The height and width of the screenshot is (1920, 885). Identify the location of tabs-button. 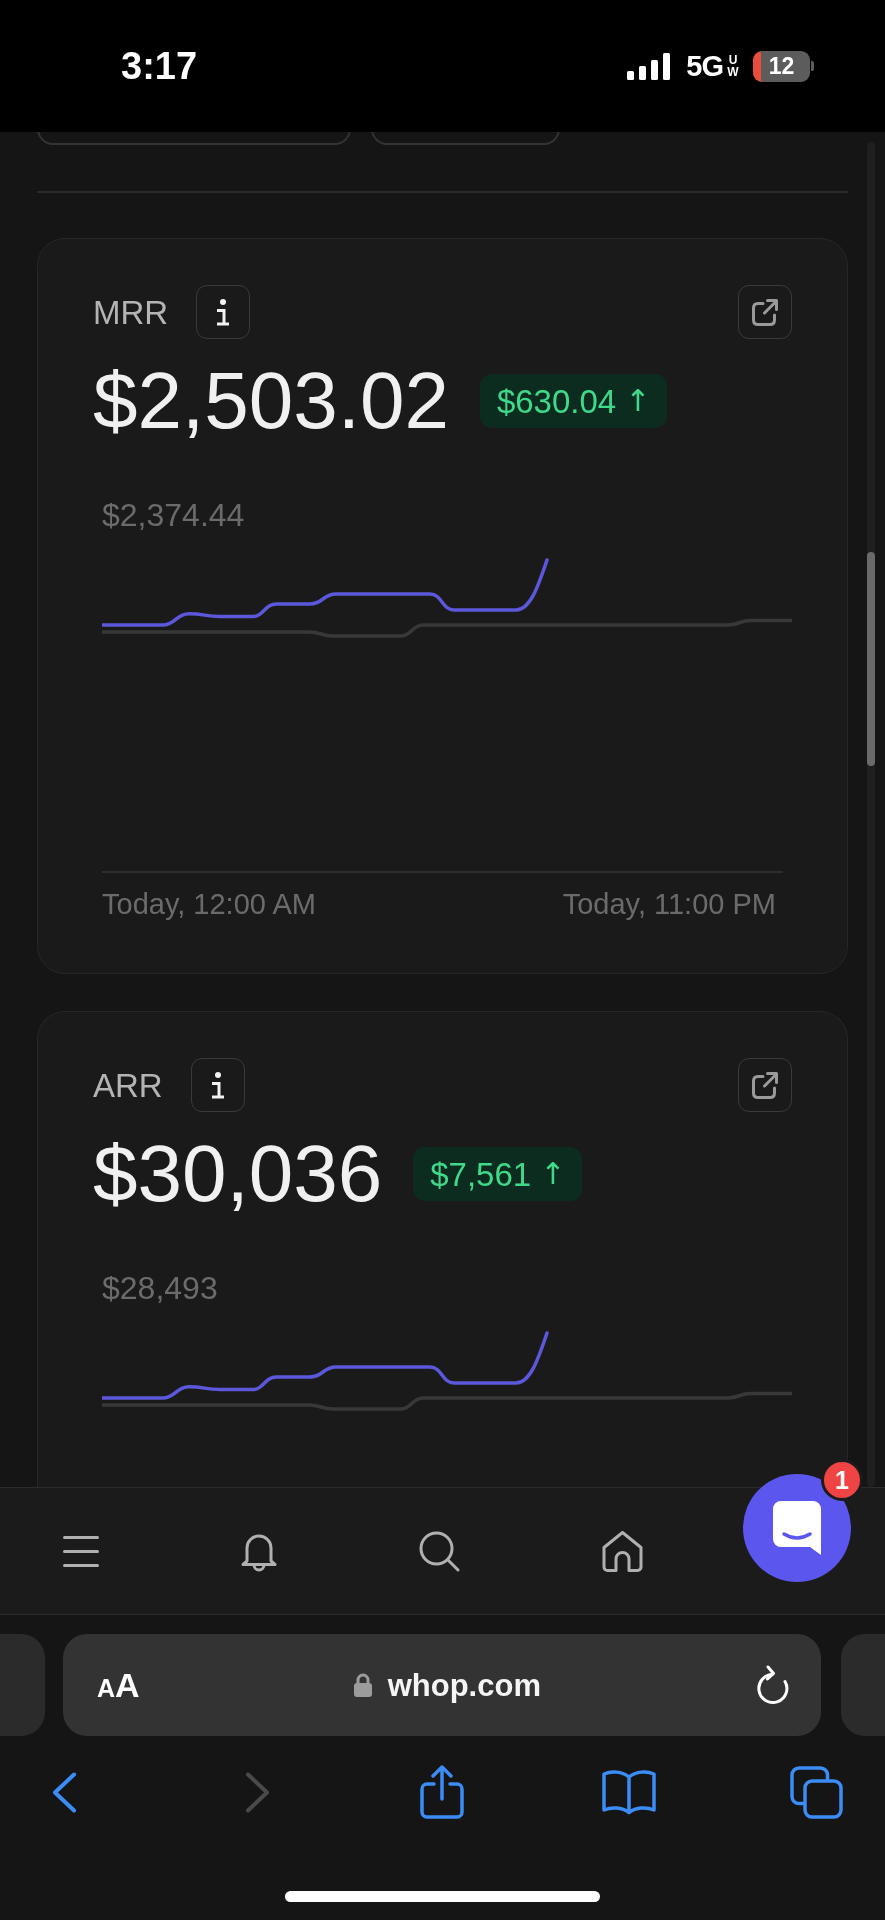
(816, 1792).